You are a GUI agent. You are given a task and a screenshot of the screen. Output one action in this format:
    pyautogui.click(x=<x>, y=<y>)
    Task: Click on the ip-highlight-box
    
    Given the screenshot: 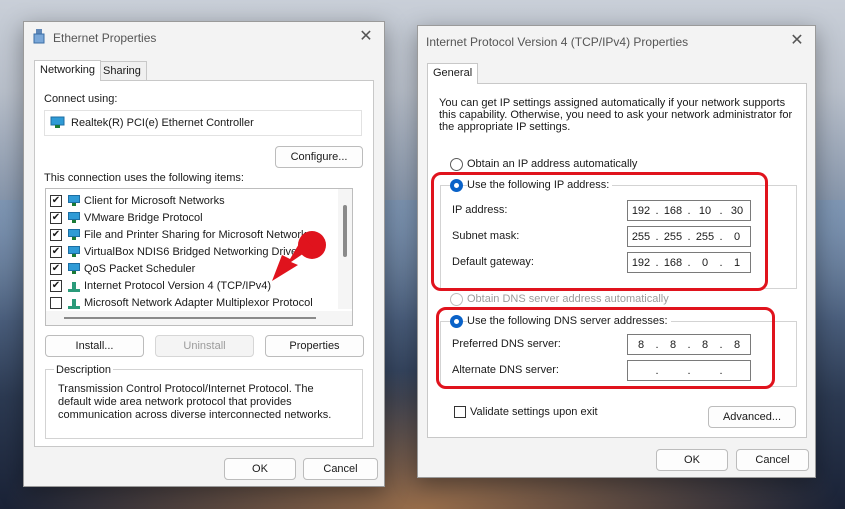 What is the action you would take?
    pyautogui.click(x=599, y=231)
    